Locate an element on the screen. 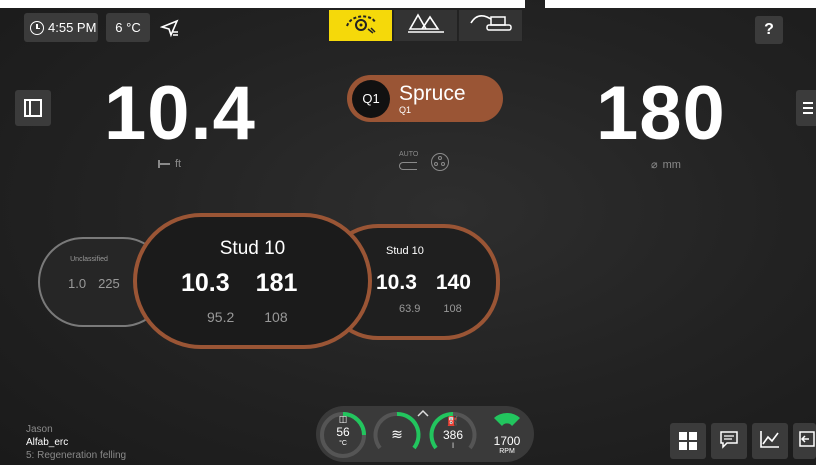 This screenshot has height=465, width=816. clock-icon is located at coordinates (37, 27).